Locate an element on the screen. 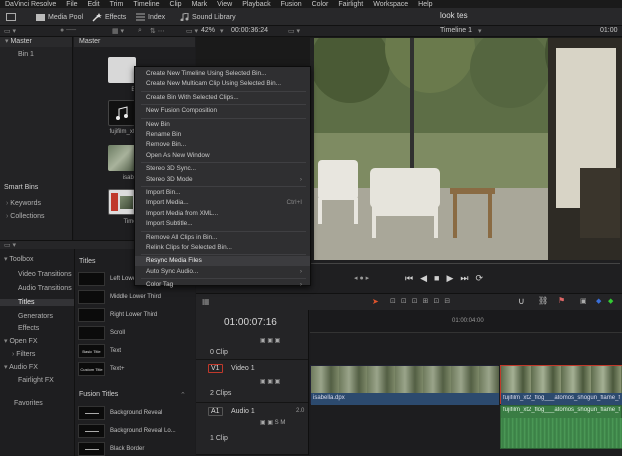 The height and width of the screenshot is (456, 622). context-menu-item: Open As New Window is located at coordinates (222, 156).